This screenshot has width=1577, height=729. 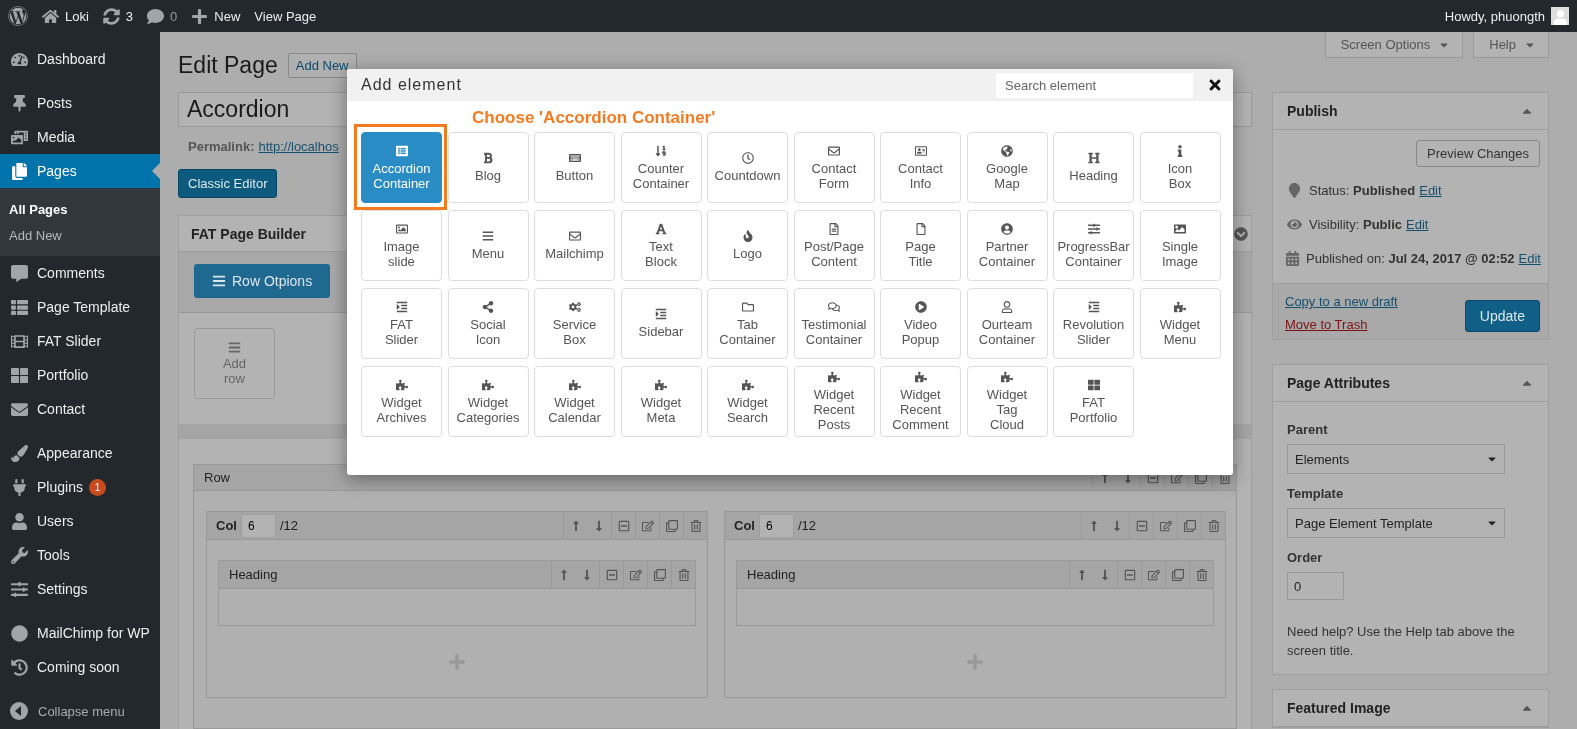 I want to click on sidebar-item: Comments, so click(x=80, y=273).